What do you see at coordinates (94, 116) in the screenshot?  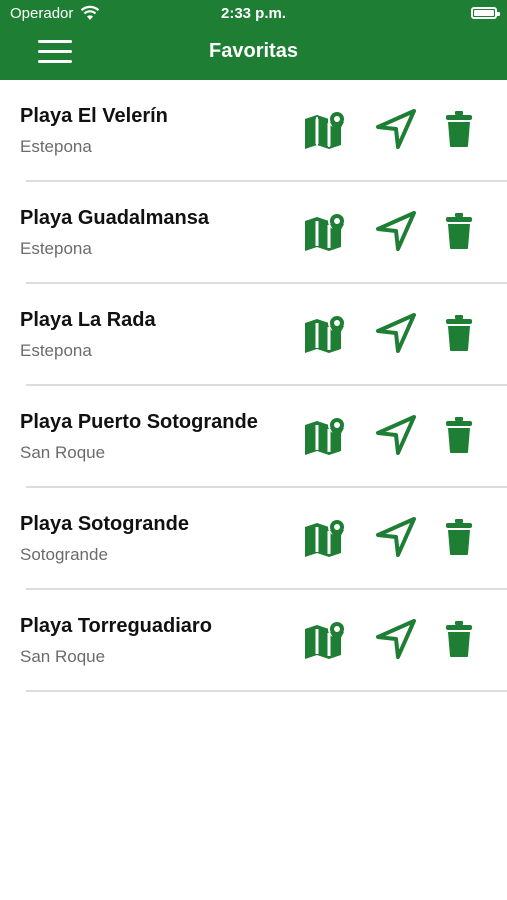 I see `beach-name: Playa El Velerín` at bounding box center [94, 116].